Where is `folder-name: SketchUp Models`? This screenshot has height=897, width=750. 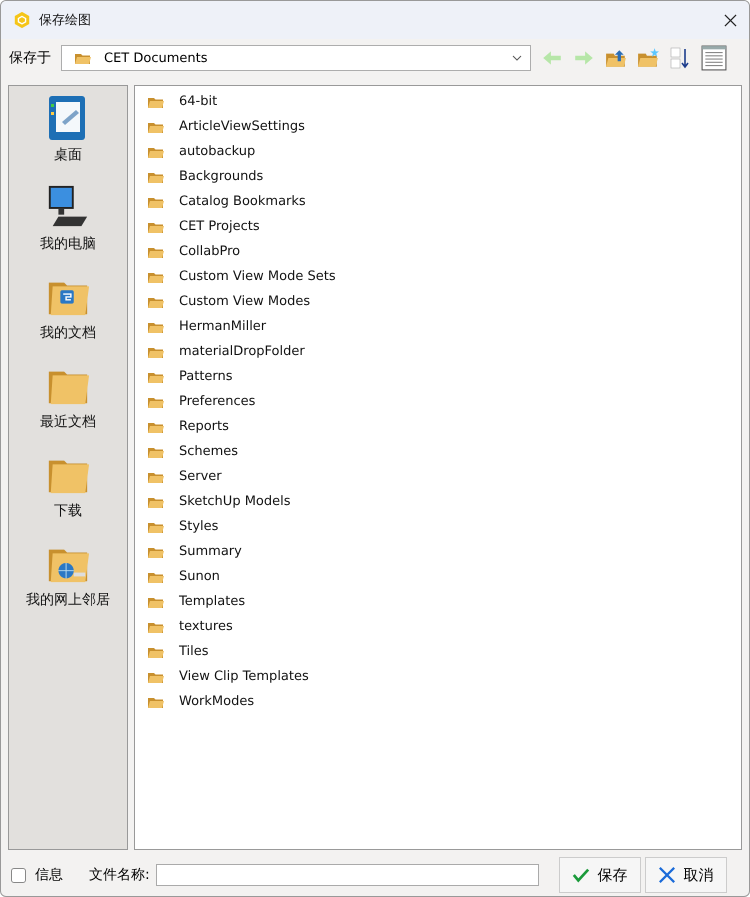
folder-name: SketchUp Models is located at coordinates (235, 501).